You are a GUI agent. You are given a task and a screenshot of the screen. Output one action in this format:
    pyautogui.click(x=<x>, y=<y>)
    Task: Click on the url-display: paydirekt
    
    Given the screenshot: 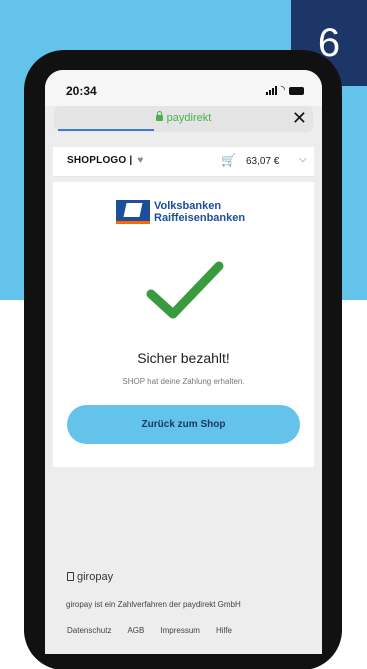 What is the action you would take?
    pyautogui.click(x=183, y=117)
    